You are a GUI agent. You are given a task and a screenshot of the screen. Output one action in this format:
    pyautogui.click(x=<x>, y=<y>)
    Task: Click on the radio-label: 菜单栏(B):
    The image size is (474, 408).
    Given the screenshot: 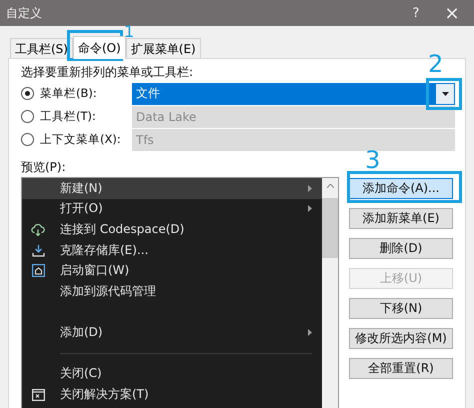 What is the action you would take?
    pyautogui.click(x=69, y=93)
    